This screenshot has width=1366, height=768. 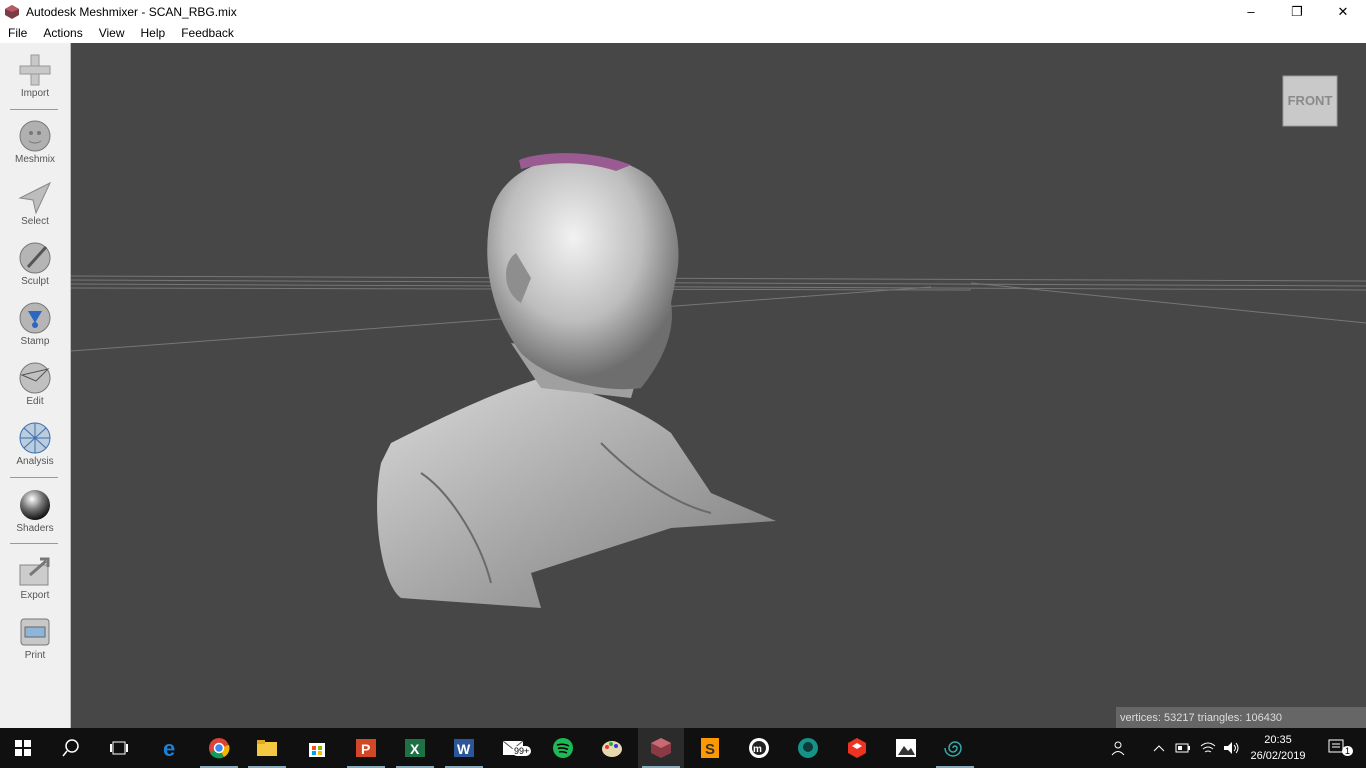 What do you see at coordinates (219, 748) in the screenshot?
I see `chrome-icon` at bounding box center [219, 748].